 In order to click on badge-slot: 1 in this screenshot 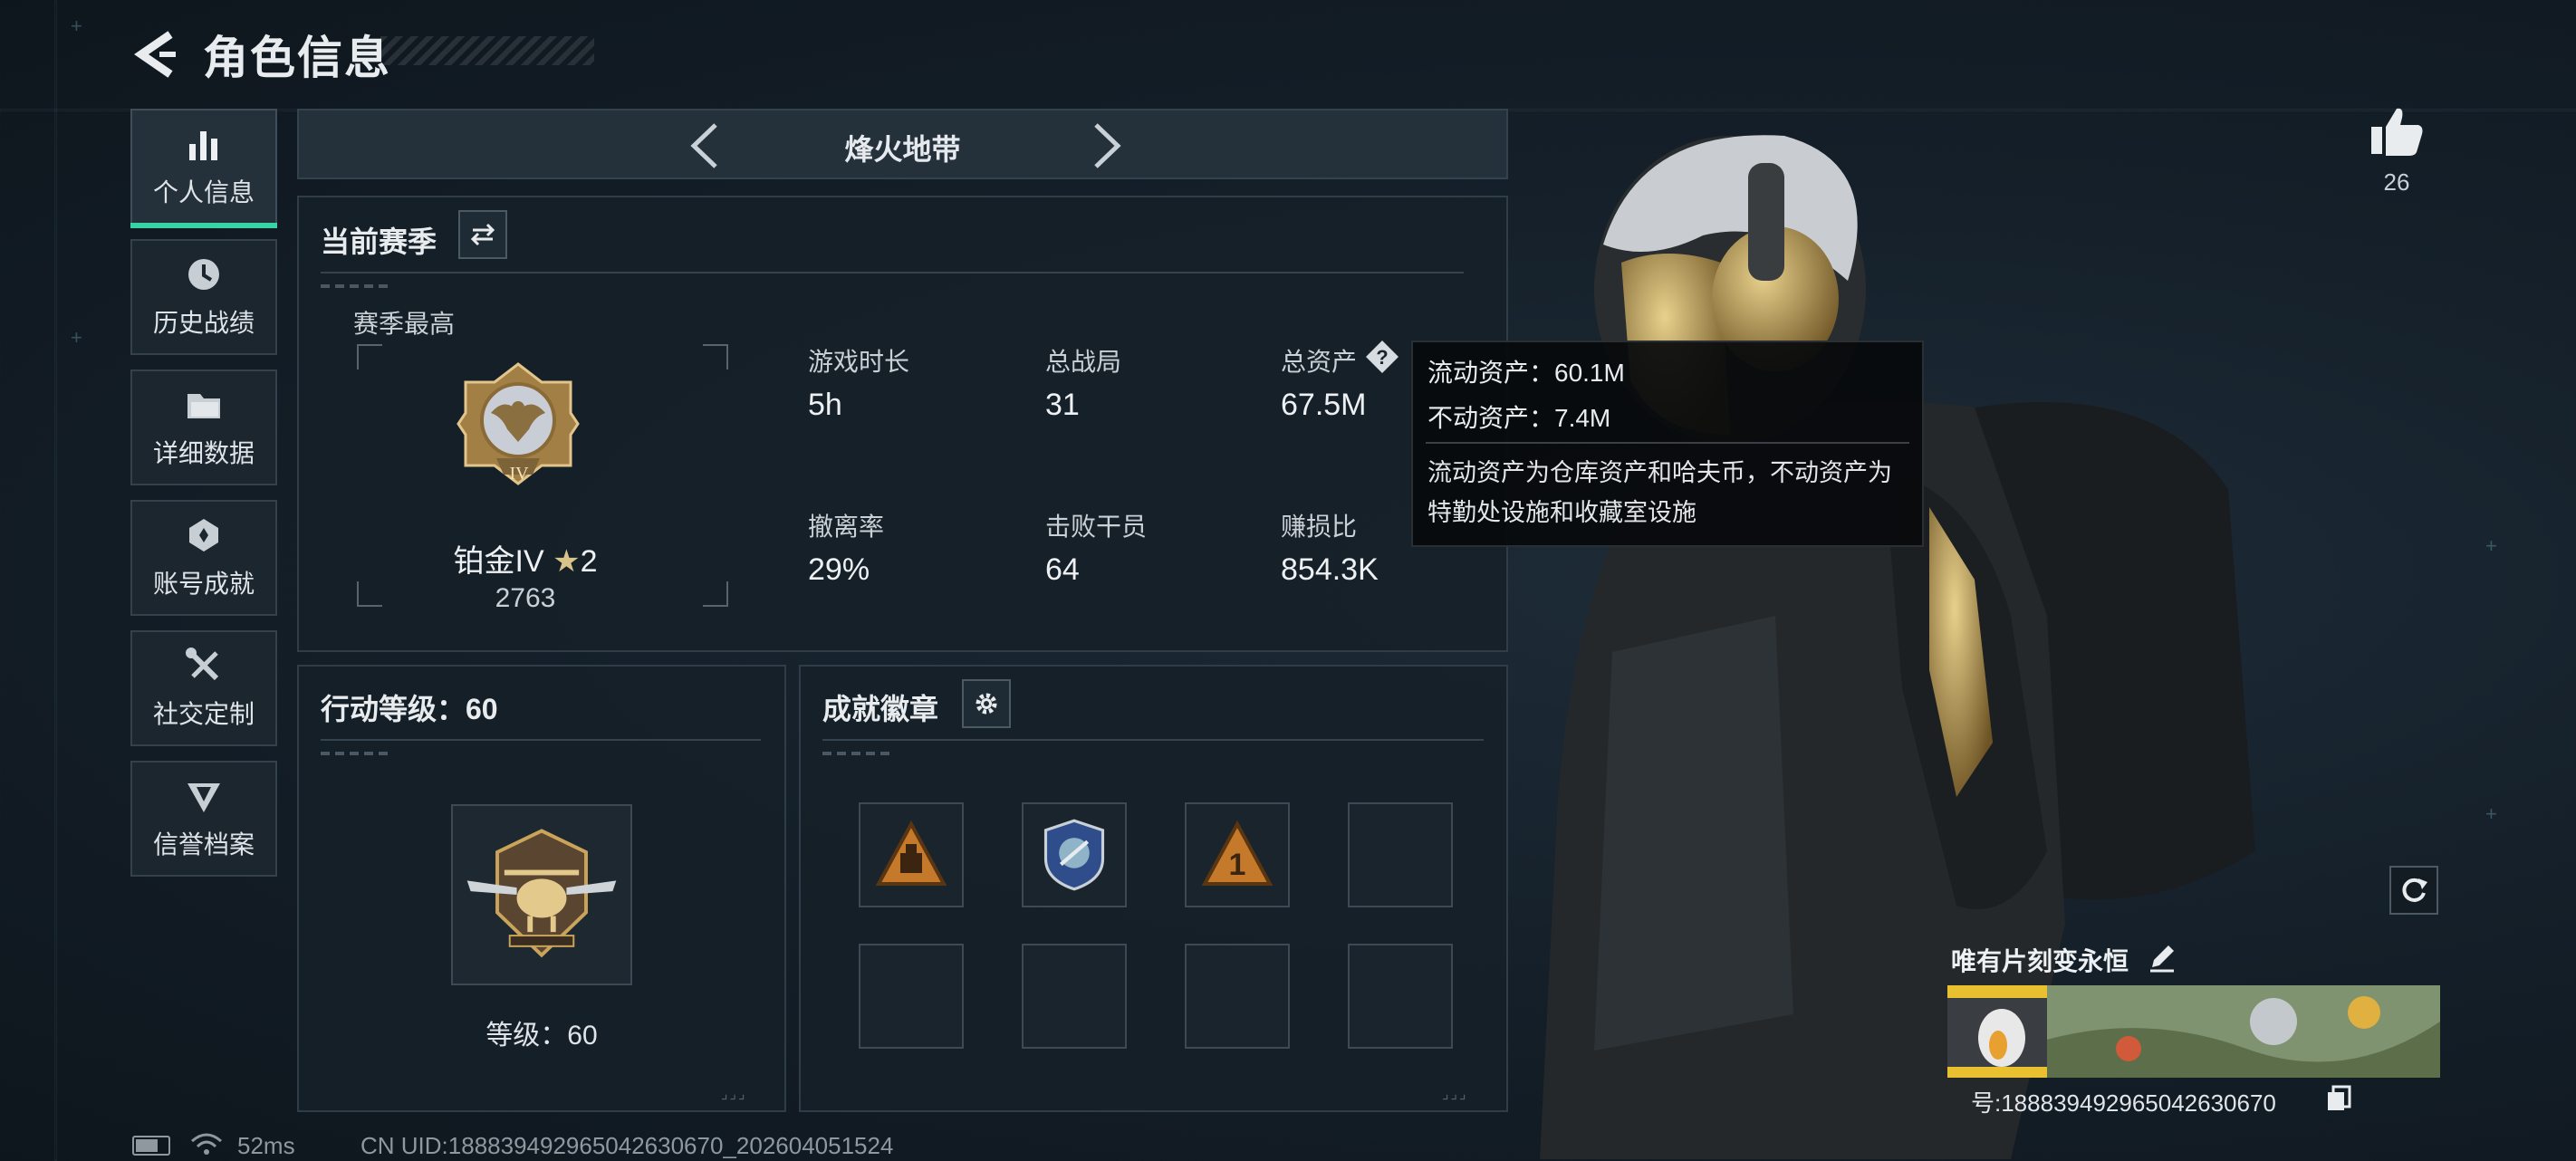, I will do `click(1237, 854)`.